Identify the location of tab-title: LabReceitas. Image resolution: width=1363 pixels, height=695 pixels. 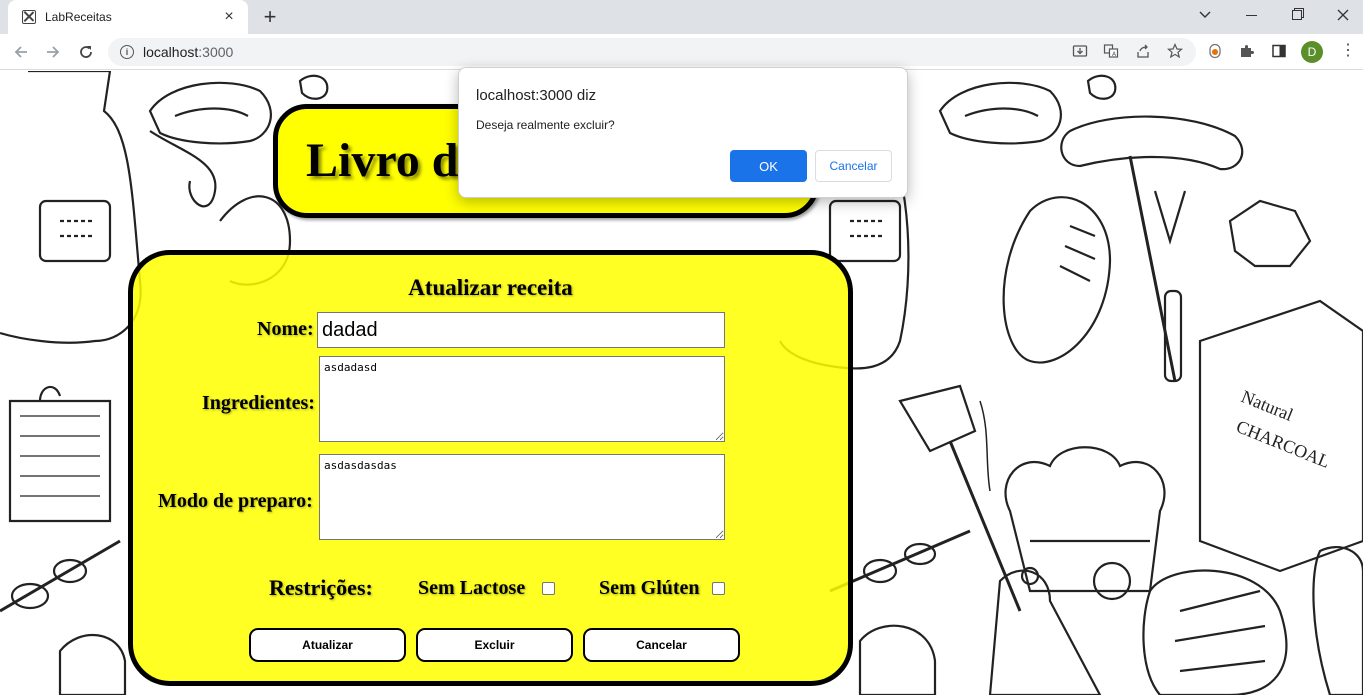
(78, 17).